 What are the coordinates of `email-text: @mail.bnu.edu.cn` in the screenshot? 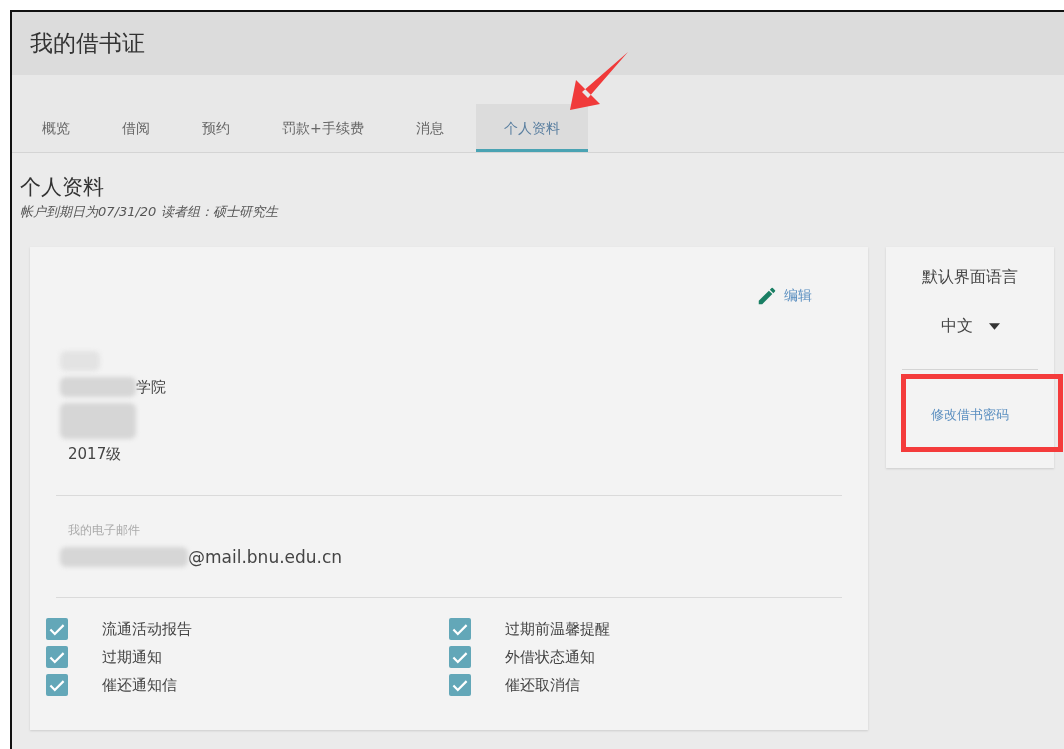 It's located at (265, 557).